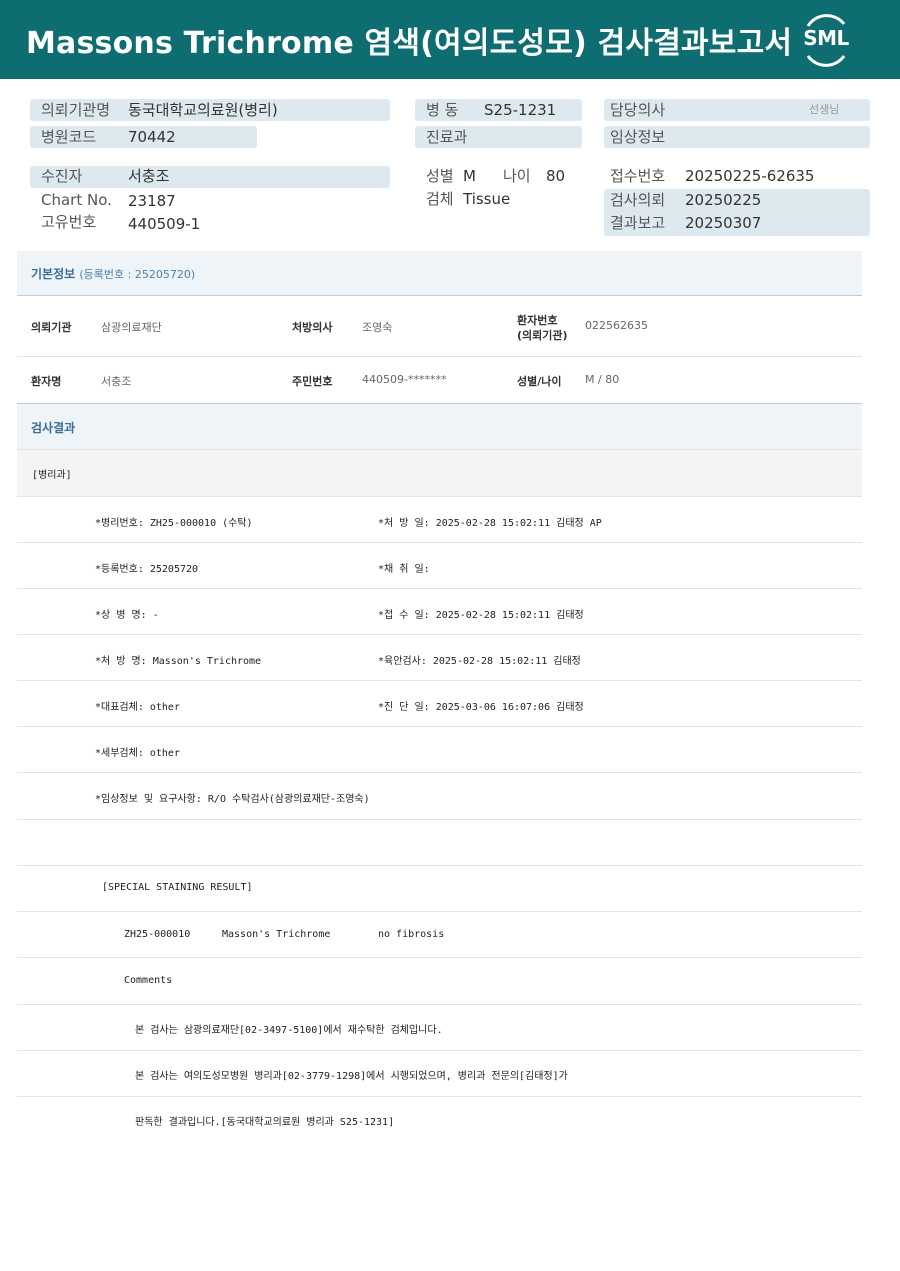  Describe the element at coordinates (409, 43) in the screenshot. I see `report-title: Massons Trichrome 염색(여의도성모) 검사결과보고서` at that location.